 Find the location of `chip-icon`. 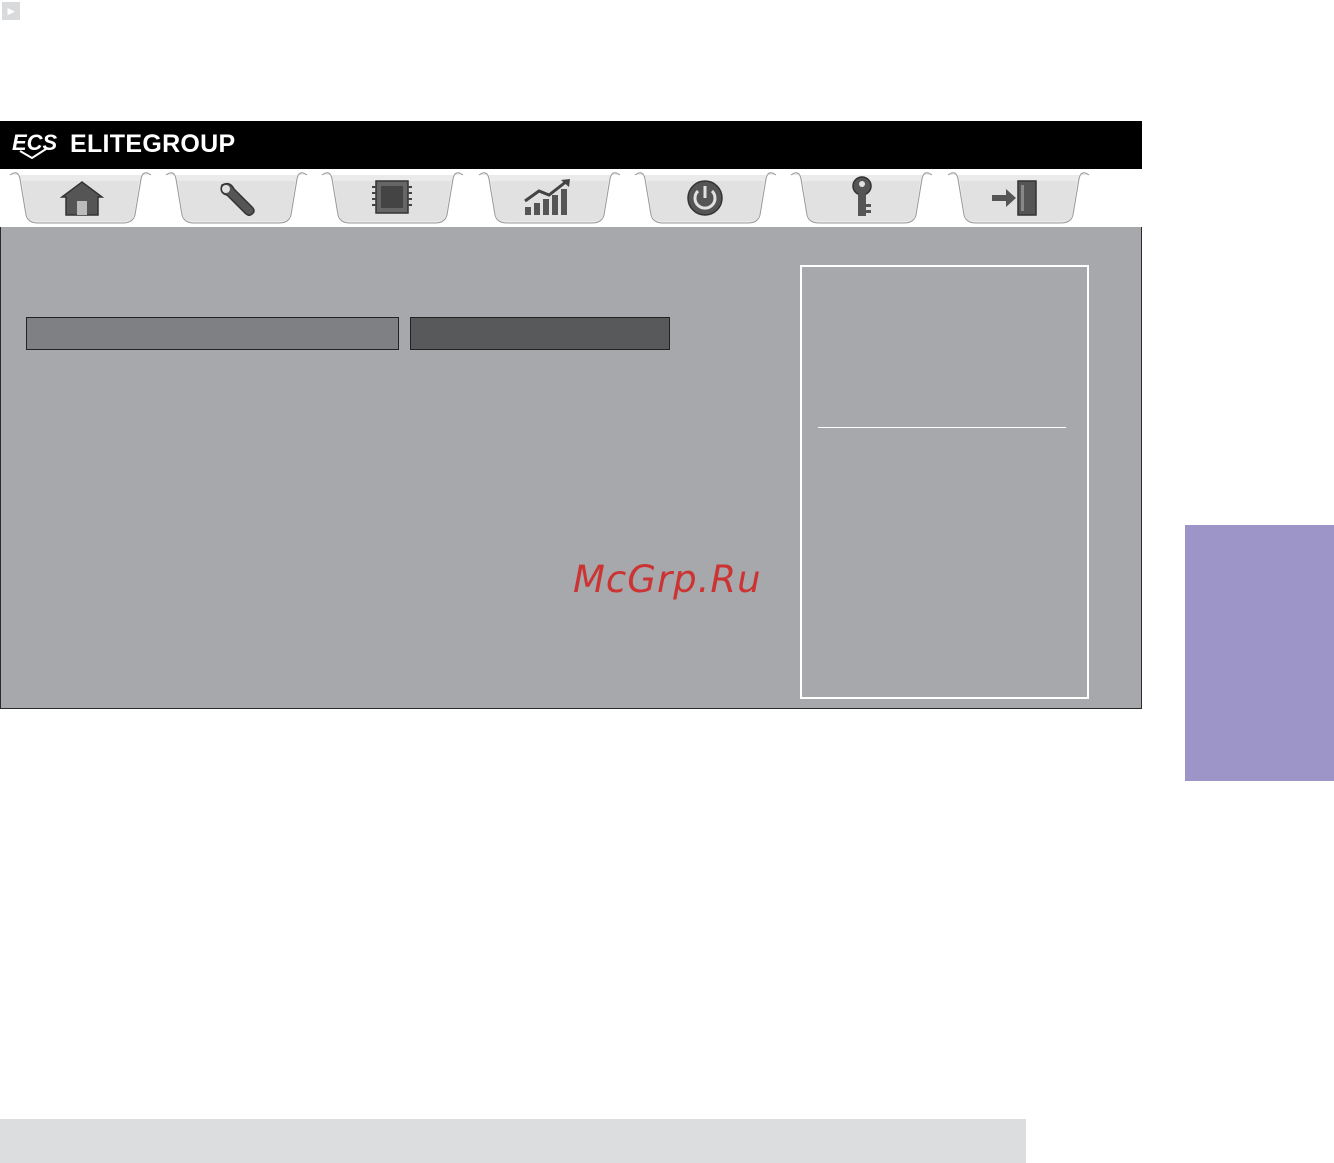

chip-icon is located at coordinates (392, 197).